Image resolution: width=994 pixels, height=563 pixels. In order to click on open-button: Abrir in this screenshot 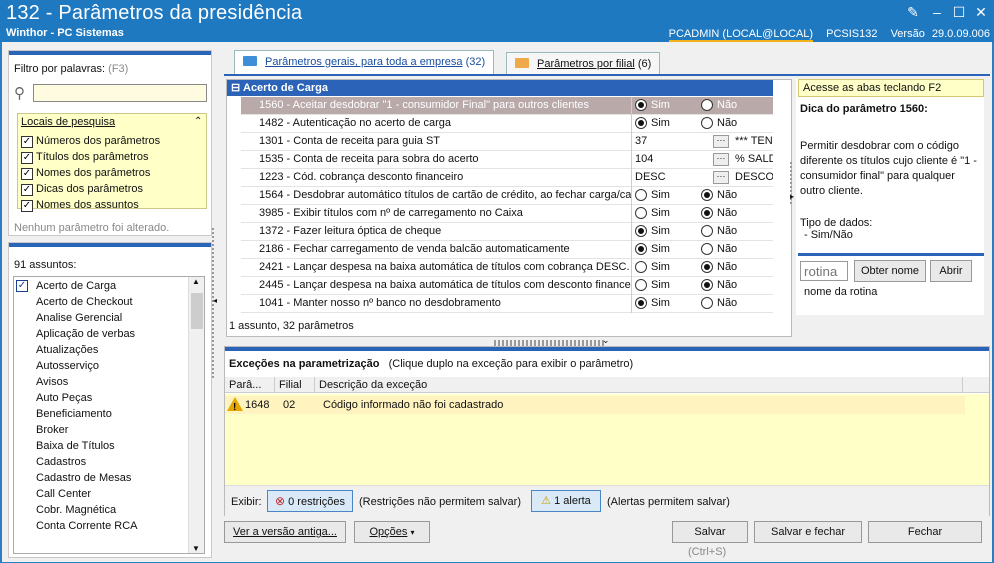, I will do `click(951, 271)`.